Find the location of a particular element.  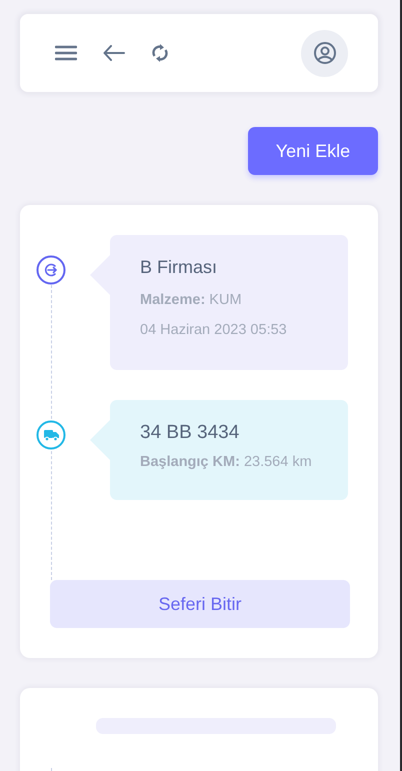

menu-icon is located at coordinates (66, 53).